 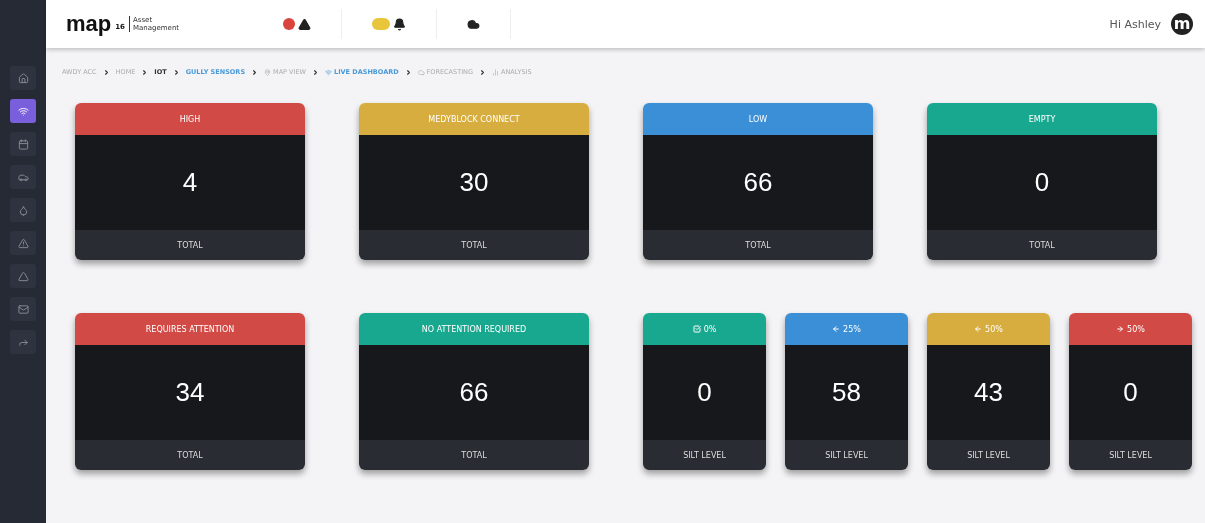 What do you see at coordinates (474, 119) in the screenshot?
I see `card-title: MEDYBLOCK CONNECT` at bounding box center [474, 119].